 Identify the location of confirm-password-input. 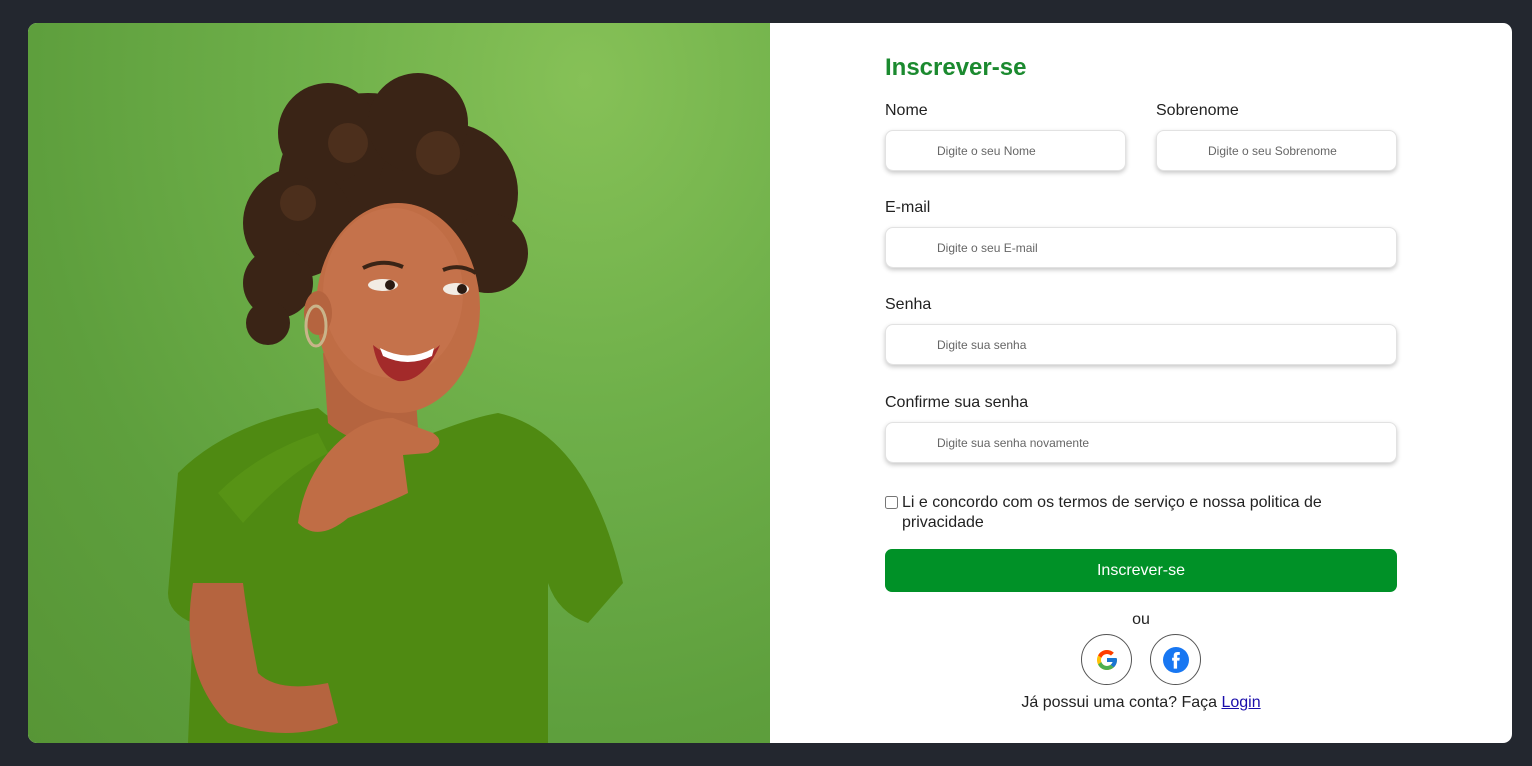
(1141, 442).